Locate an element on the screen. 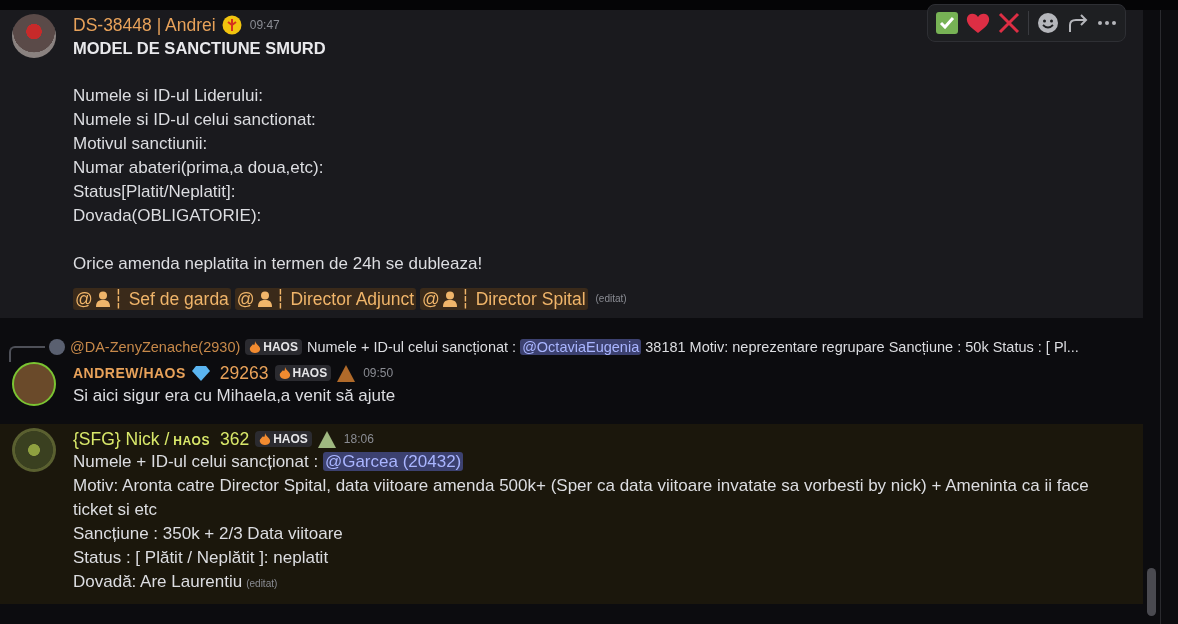 The width and height of the screenshot is (1178, 624). message-text: Motivul sanctiunii: is located at coordinates (141, 144).